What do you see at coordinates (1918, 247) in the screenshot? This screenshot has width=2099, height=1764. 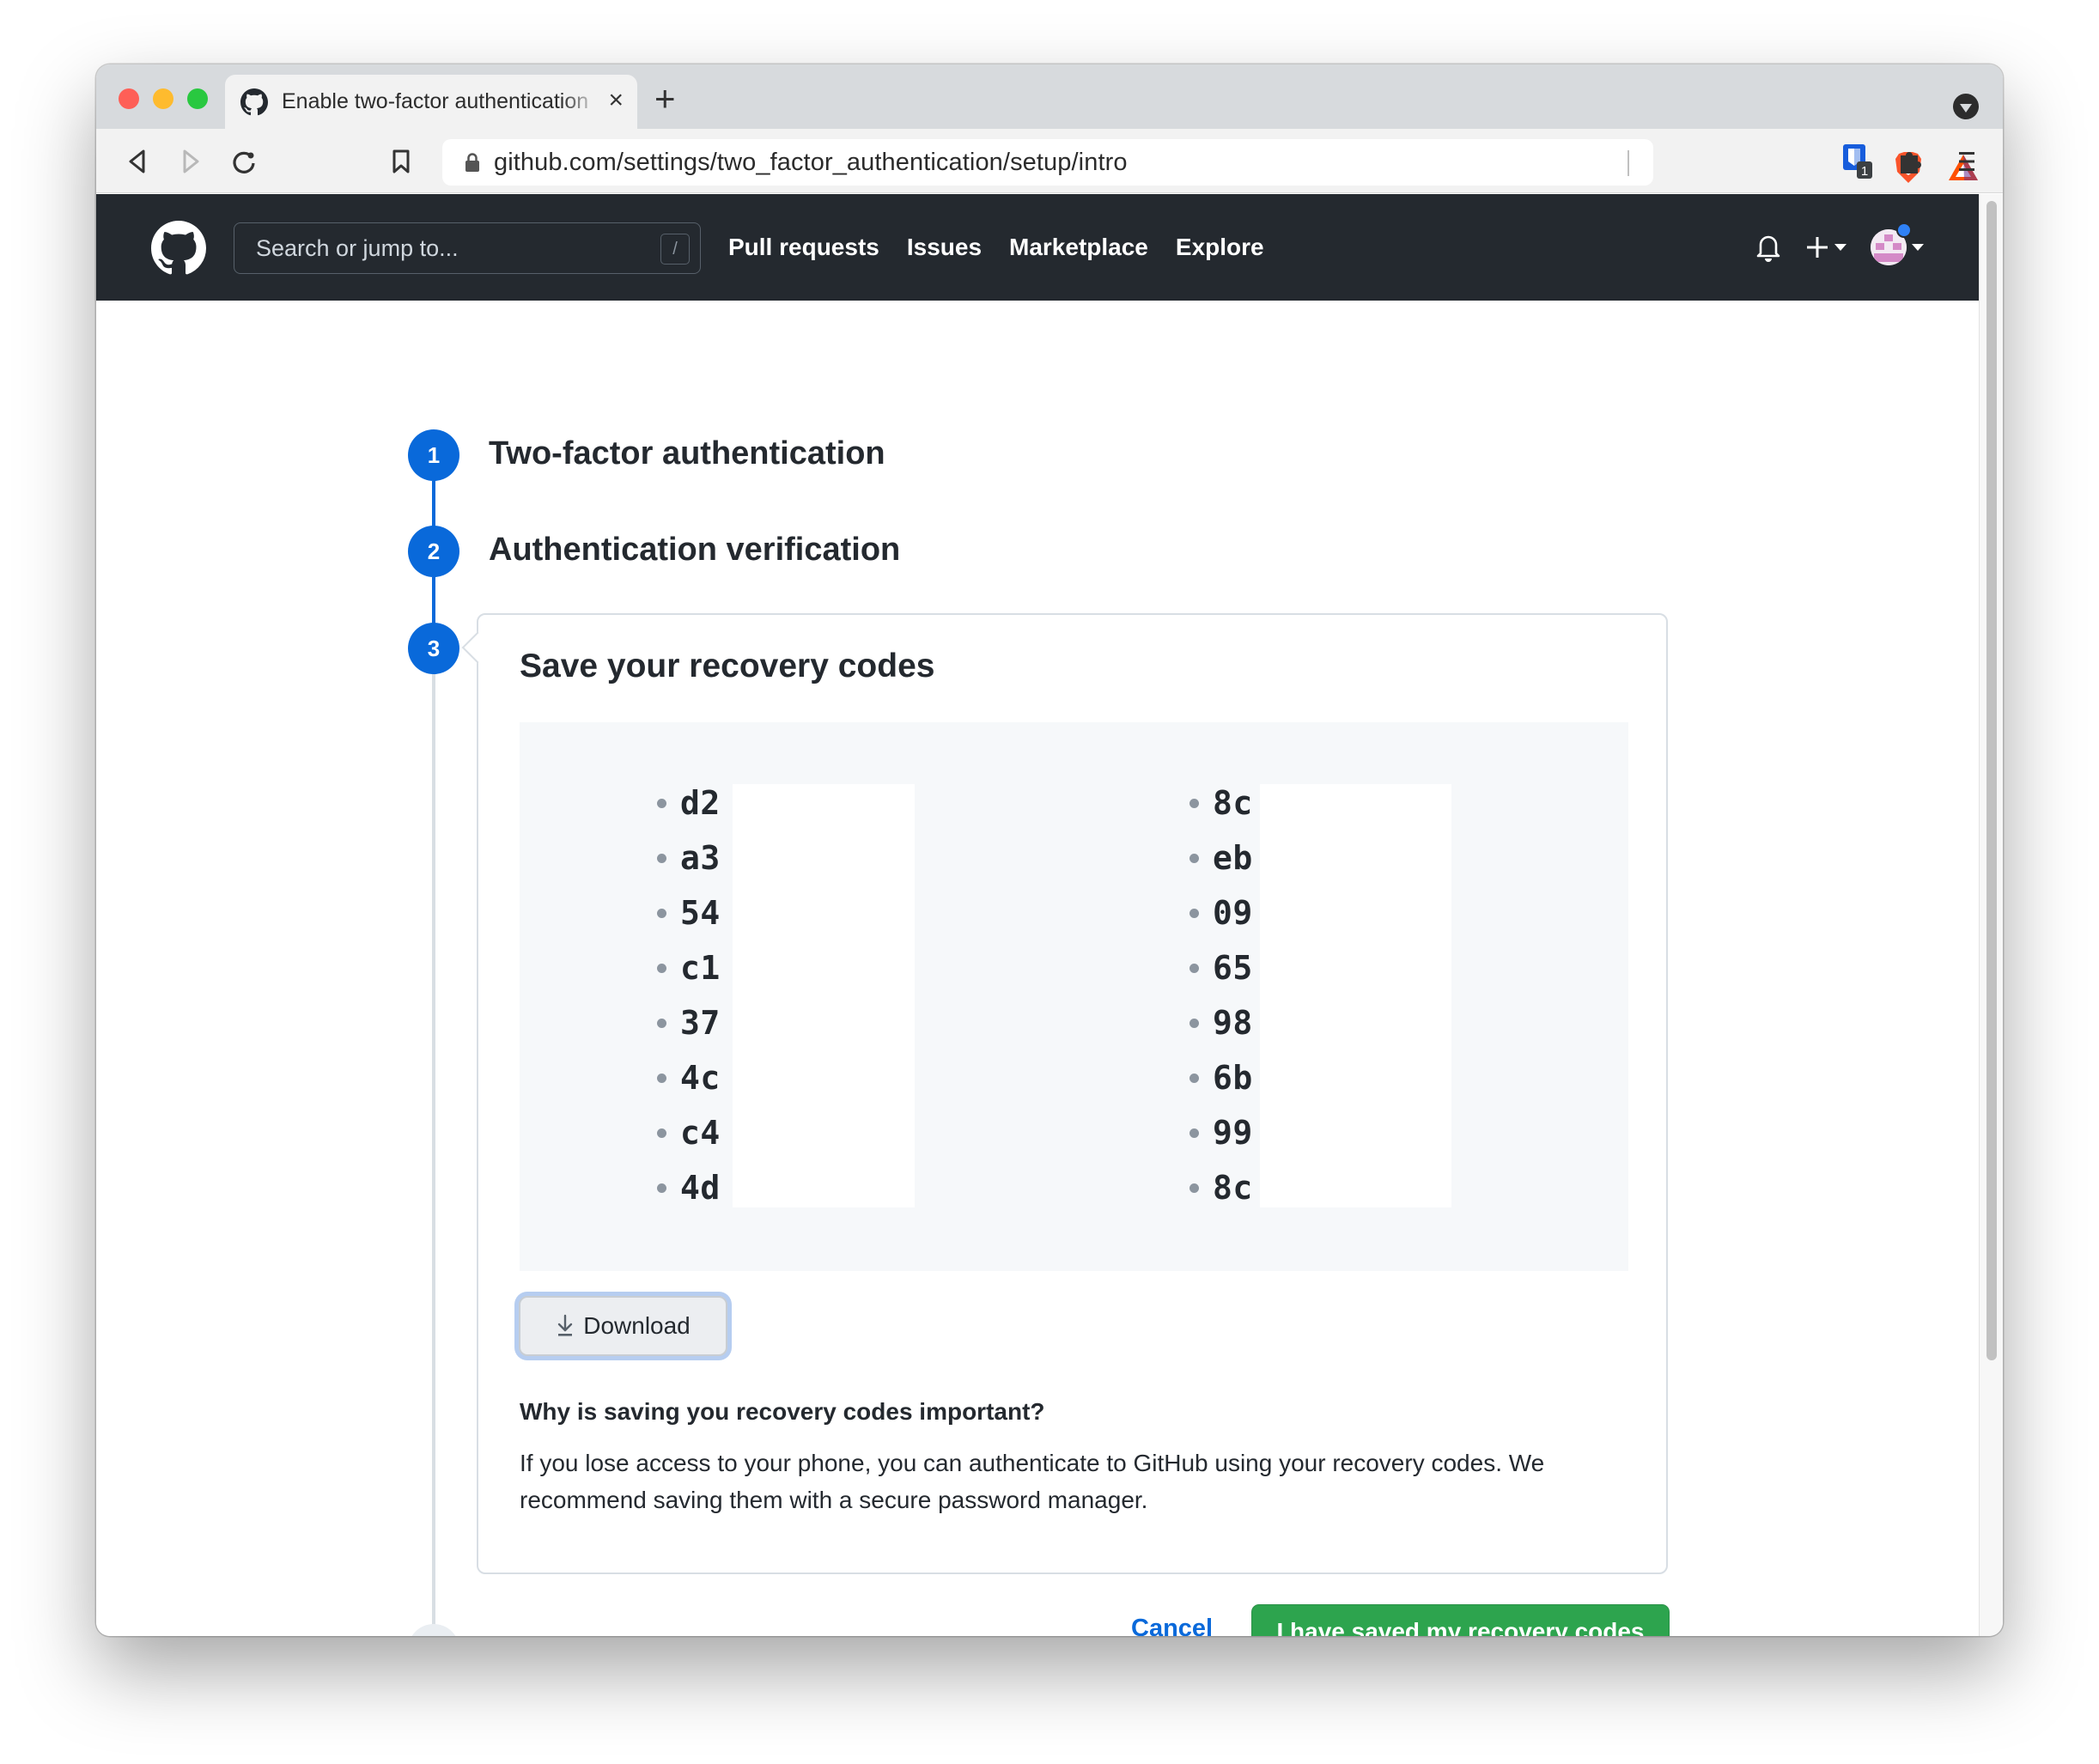 I see `chevron-down-icon` at bounding box center [1918, 247].